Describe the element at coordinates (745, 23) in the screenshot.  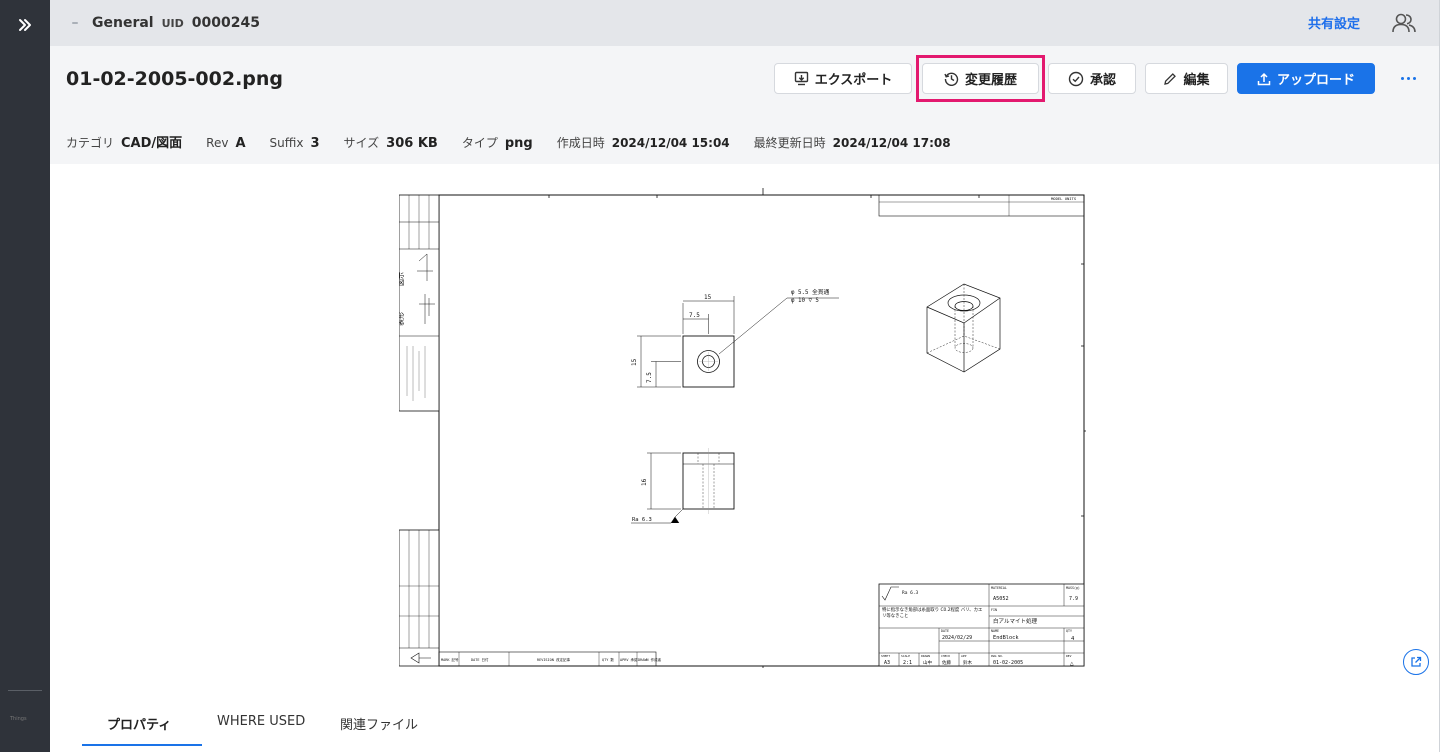
I see `top-bar: General UID 0000245 共有設定` at that location.